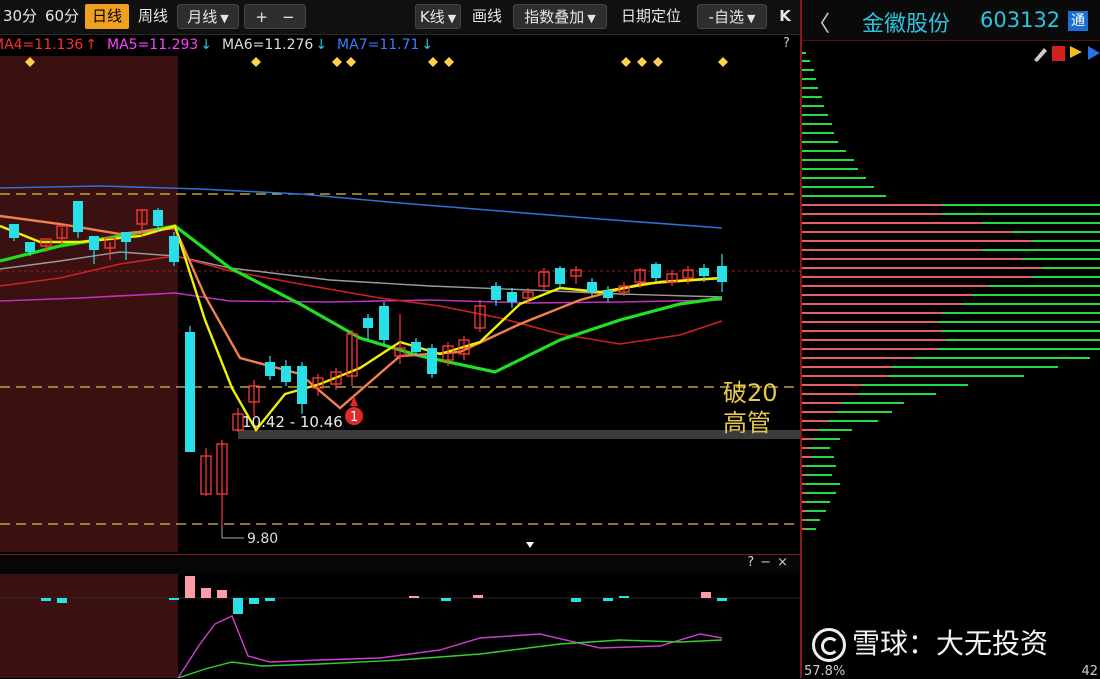 The width and height of the screenshot is (1100, 679). What do you see at coordinates (62, 16) in the screenshot?
I see `period-60min: 60分` at bounding box center [62, 16].